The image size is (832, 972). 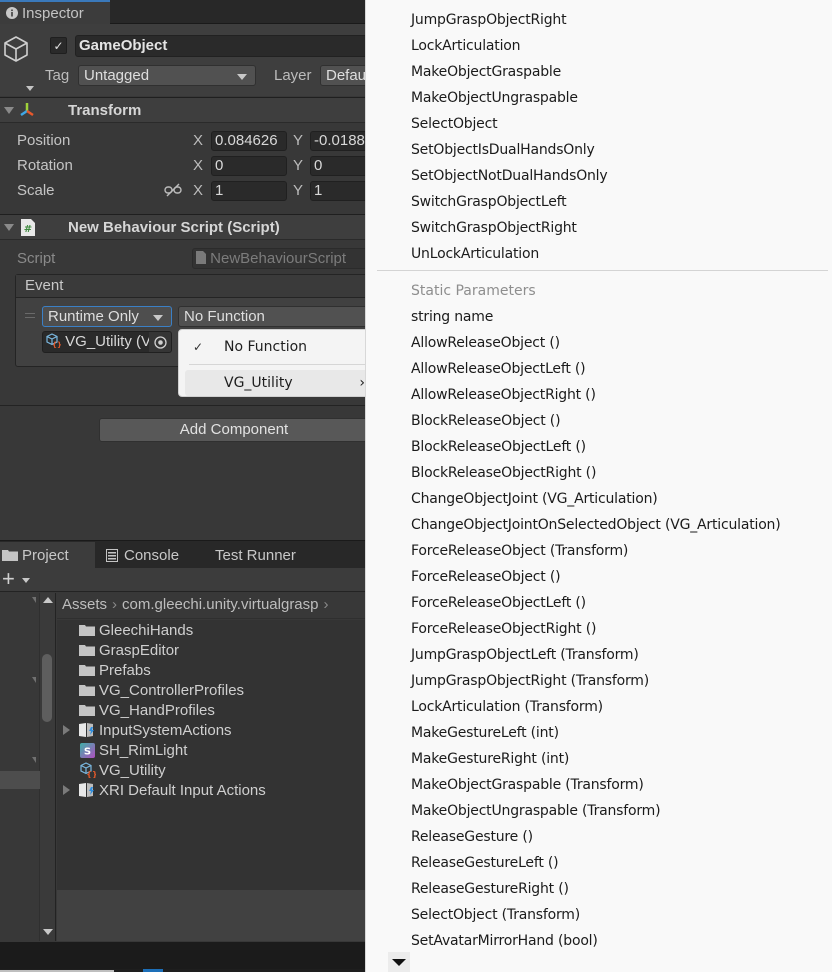 What do you see at coordinates (338, 191) in the screenshot?
I see `scale-y-field: 1` at bounding box center [338, 191].